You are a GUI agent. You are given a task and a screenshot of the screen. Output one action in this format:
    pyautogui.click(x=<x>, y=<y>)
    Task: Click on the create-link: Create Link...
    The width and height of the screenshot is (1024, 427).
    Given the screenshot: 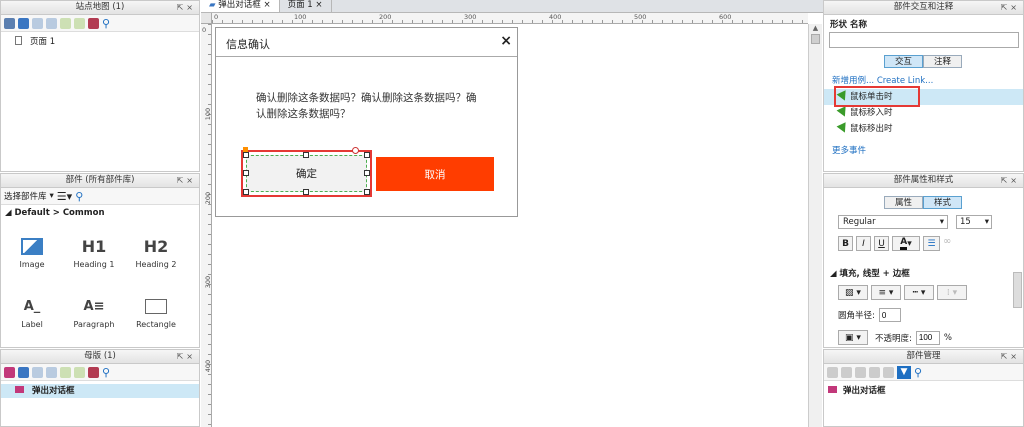 What is the action you would take?
    pyautogui.click(x=905, y=81)
    